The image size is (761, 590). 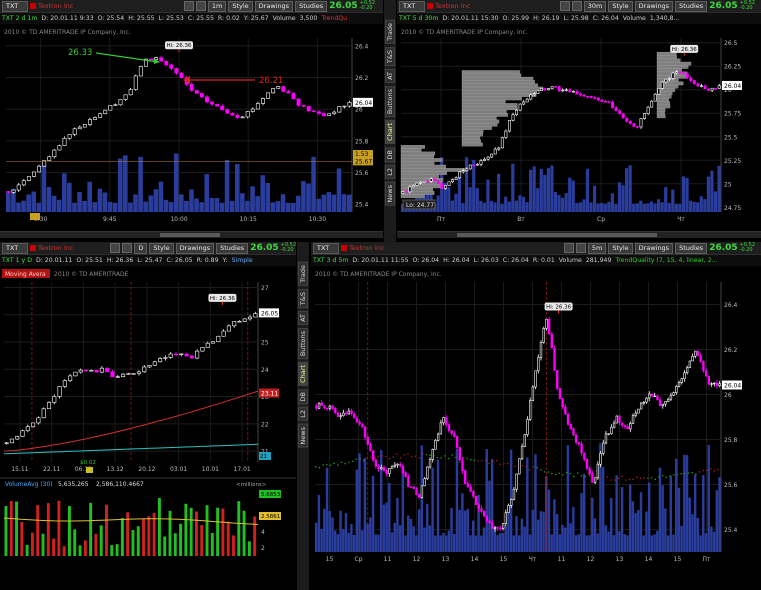 I want to click on timeframe-button: D, so click(x=141, y=248).